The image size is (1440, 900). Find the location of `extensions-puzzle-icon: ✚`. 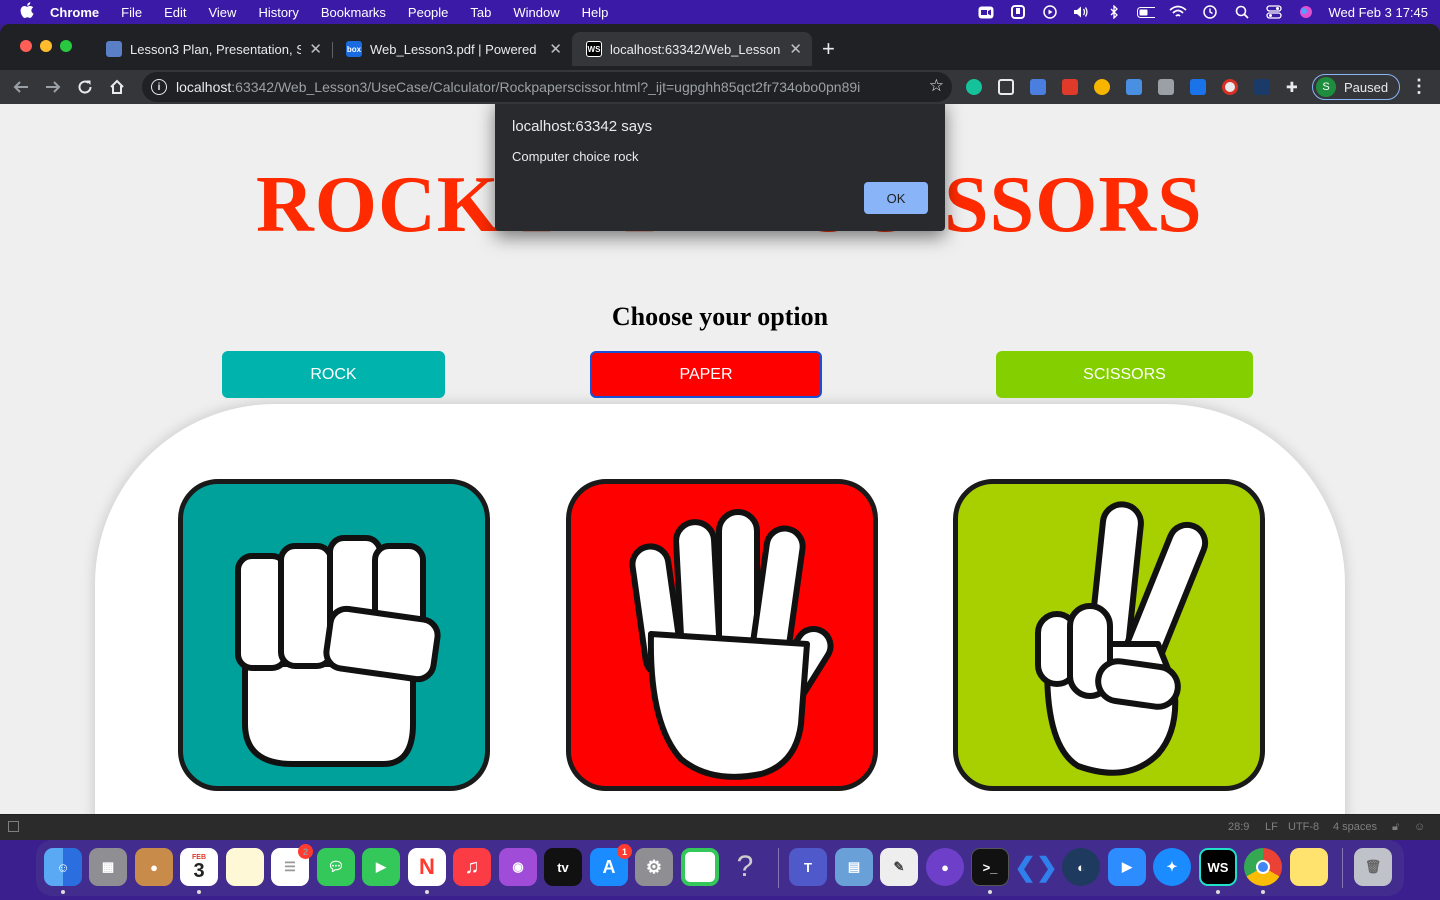

extensions-puzzle-icon: ✚ is located at coordinates (1294, 87).